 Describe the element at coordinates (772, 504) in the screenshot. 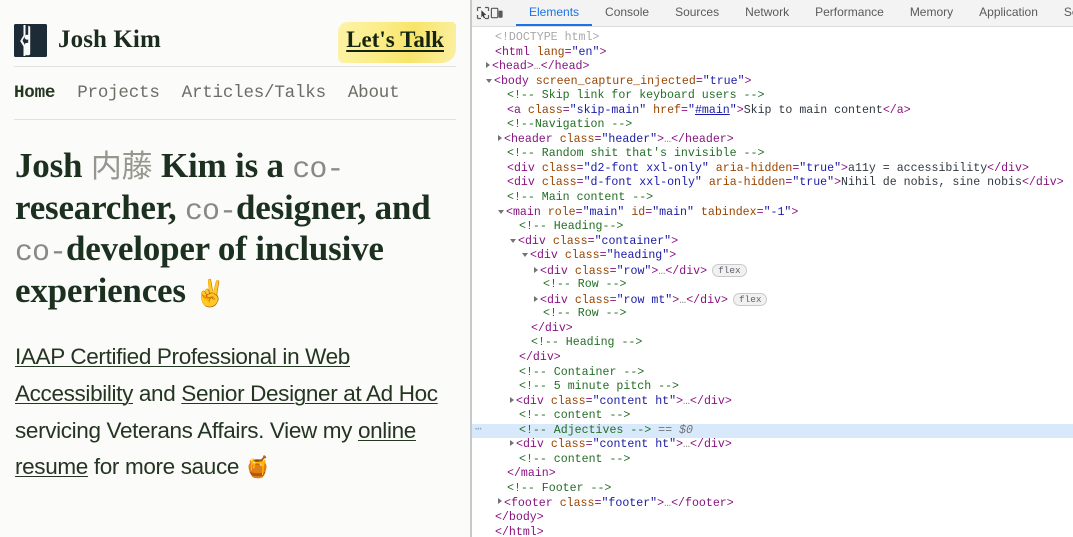

I see `dom-row: <footer class="footer">…</footer>` at that location.